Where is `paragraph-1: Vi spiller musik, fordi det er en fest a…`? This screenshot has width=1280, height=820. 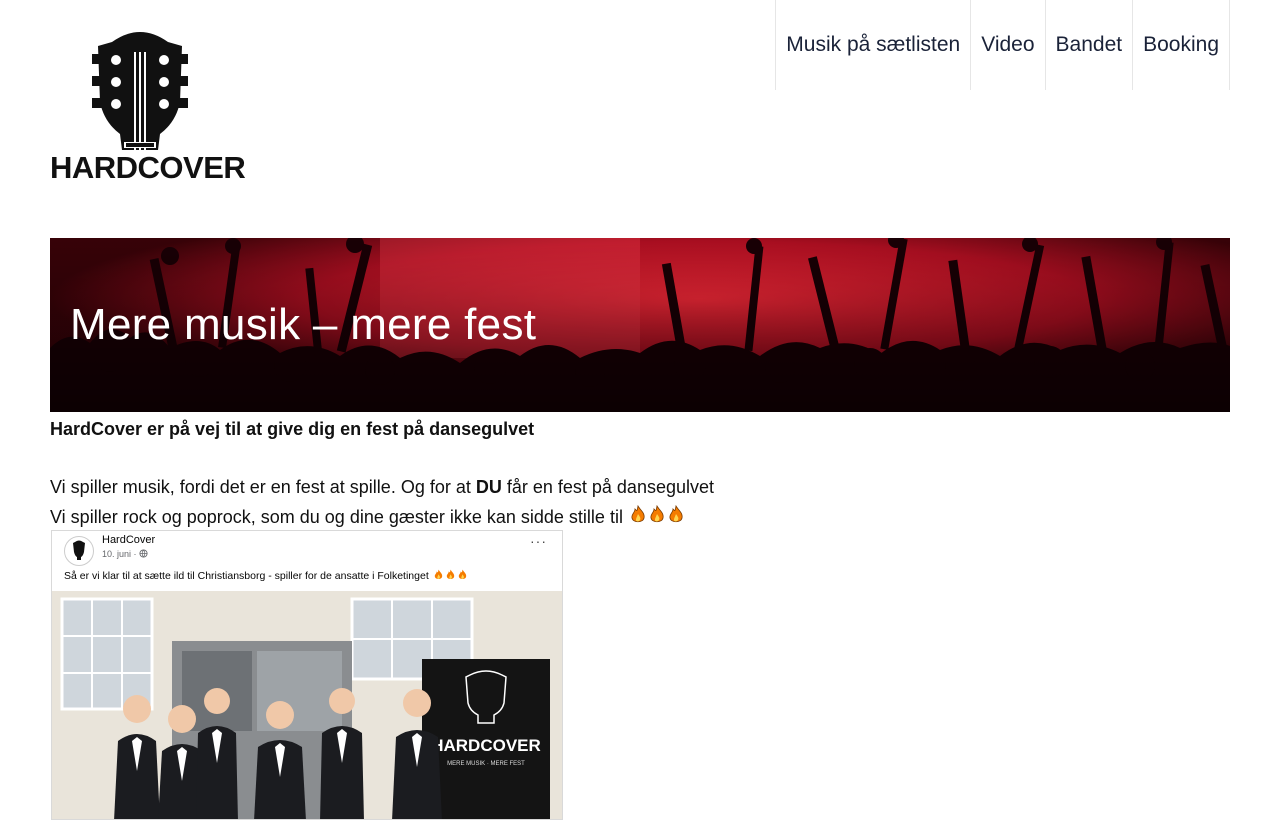
paragraph-1: Vi spiller musik, fordi det er en fest a… is located at coordinates (640, 487).